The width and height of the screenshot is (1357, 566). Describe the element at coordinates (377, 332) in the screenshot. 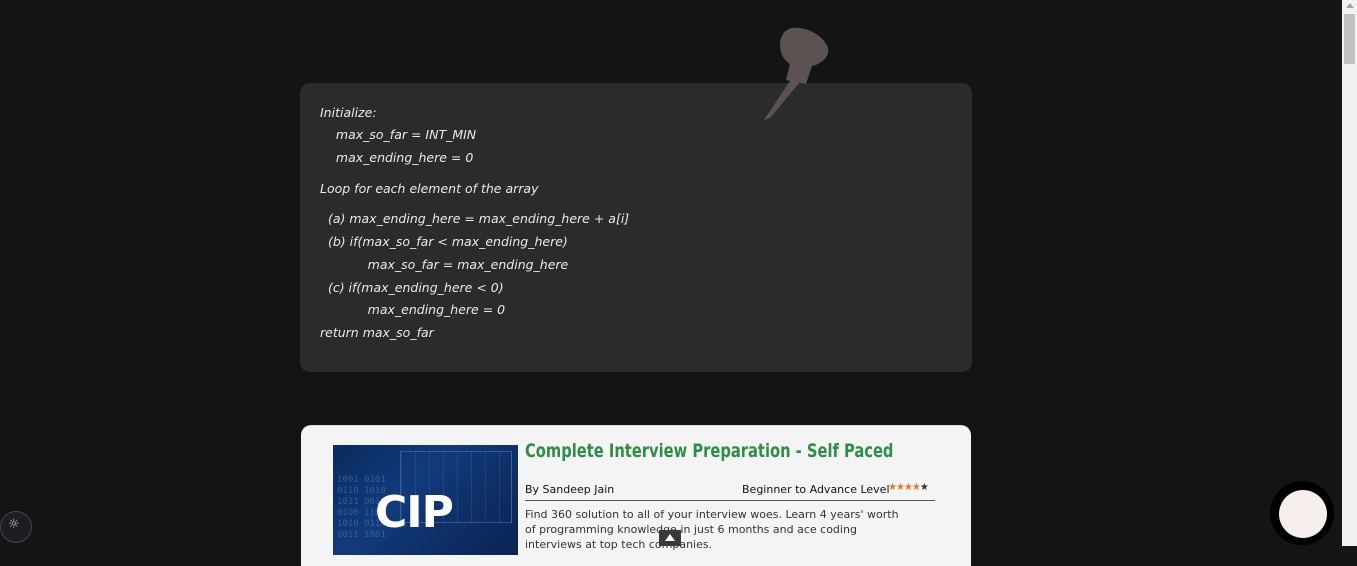

I see `code-line: return max_so_far` at that location.